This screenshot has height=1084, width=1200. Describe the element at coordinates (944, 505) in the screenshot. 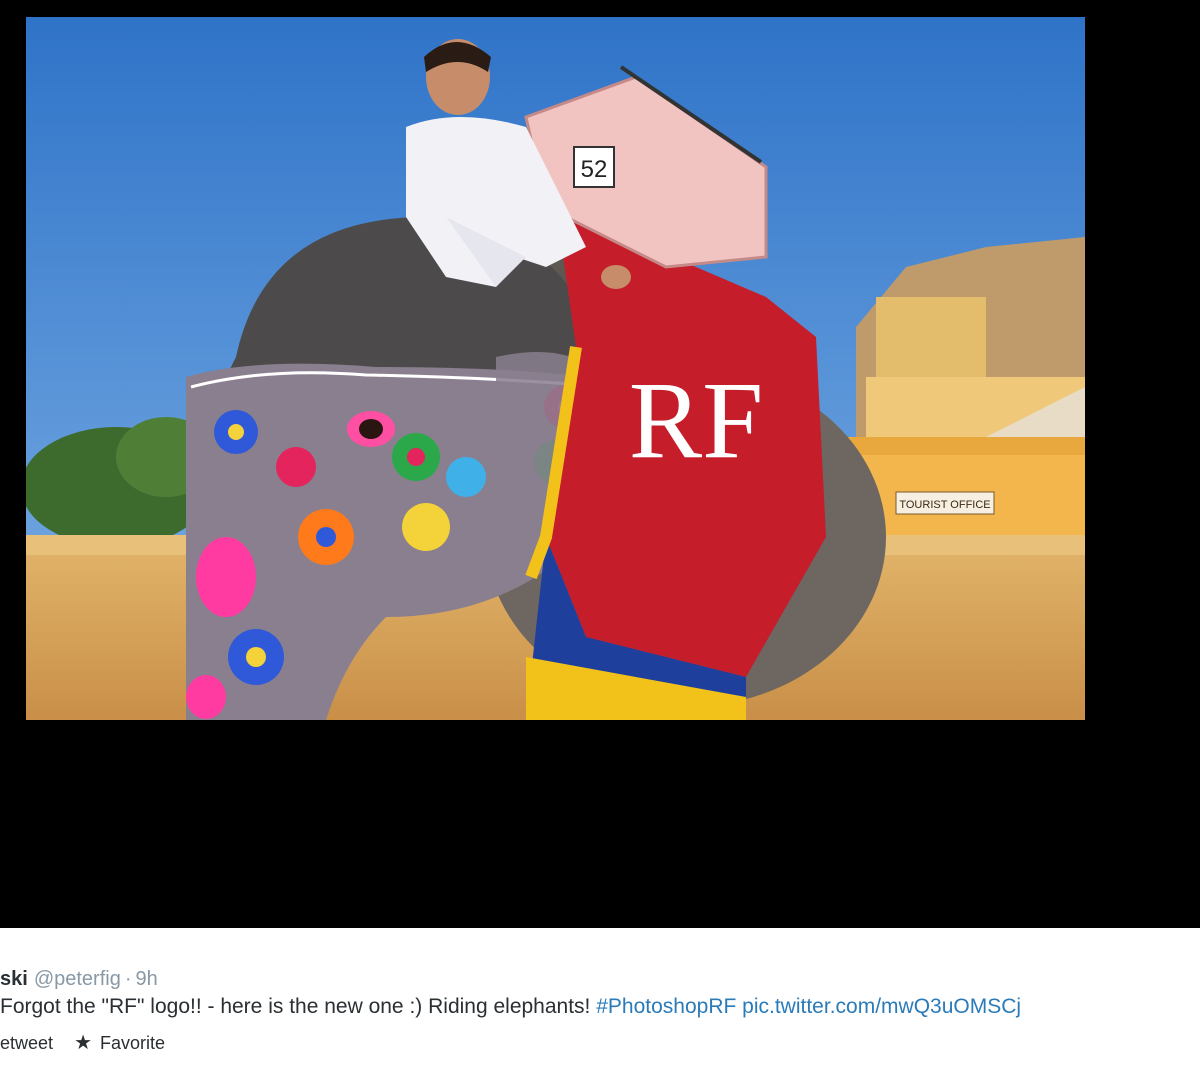

I see `tourist-office-sign: TOURIST OFFICE` at that location.